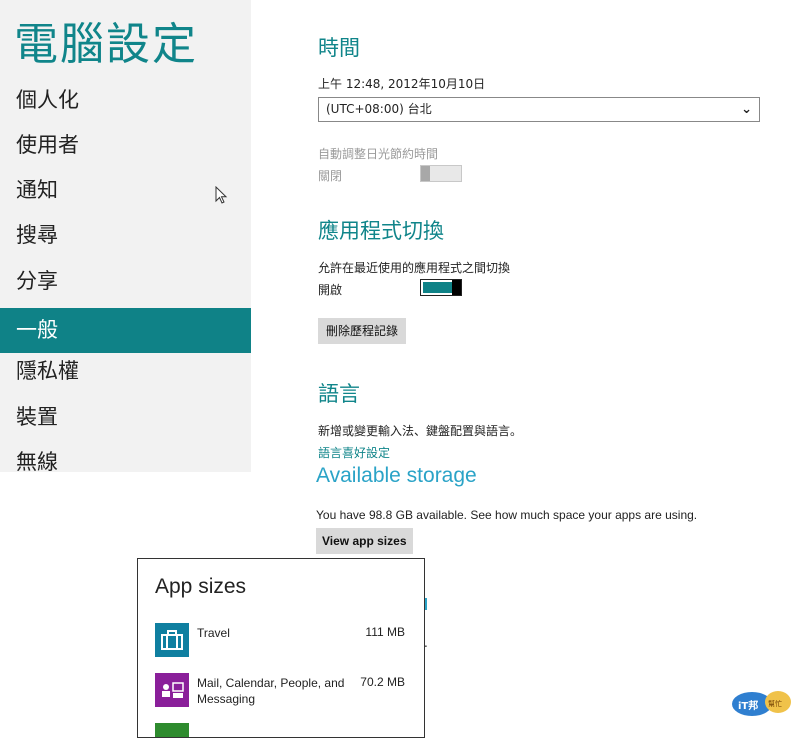  Describe the element at coordinates (441, 173) in the screenshot. I see `dst-toggle` at that location.